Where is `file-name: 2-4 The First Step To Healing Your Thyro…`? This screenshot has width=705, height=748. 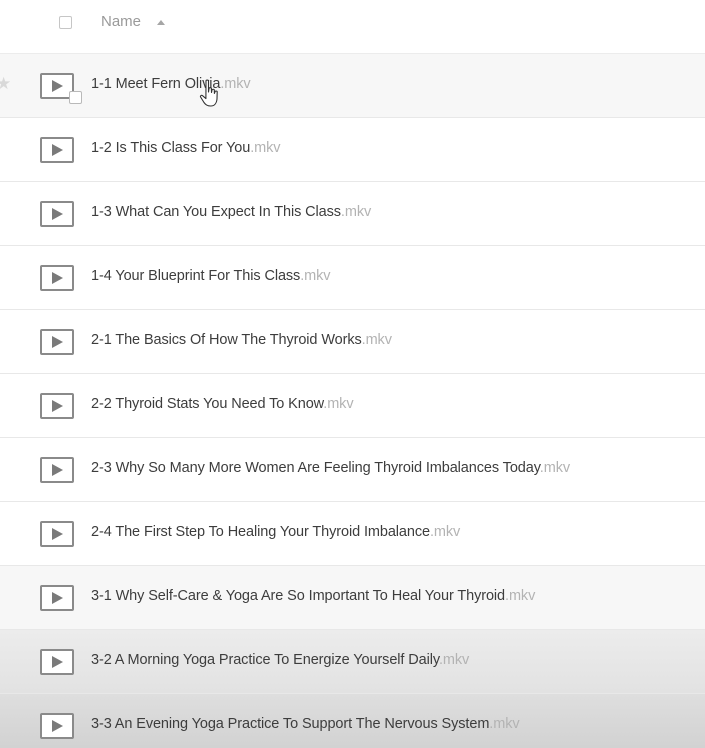
file-name: 2-4 The First Step To Healing Your Thyro… is located at coordinates (275, 532).